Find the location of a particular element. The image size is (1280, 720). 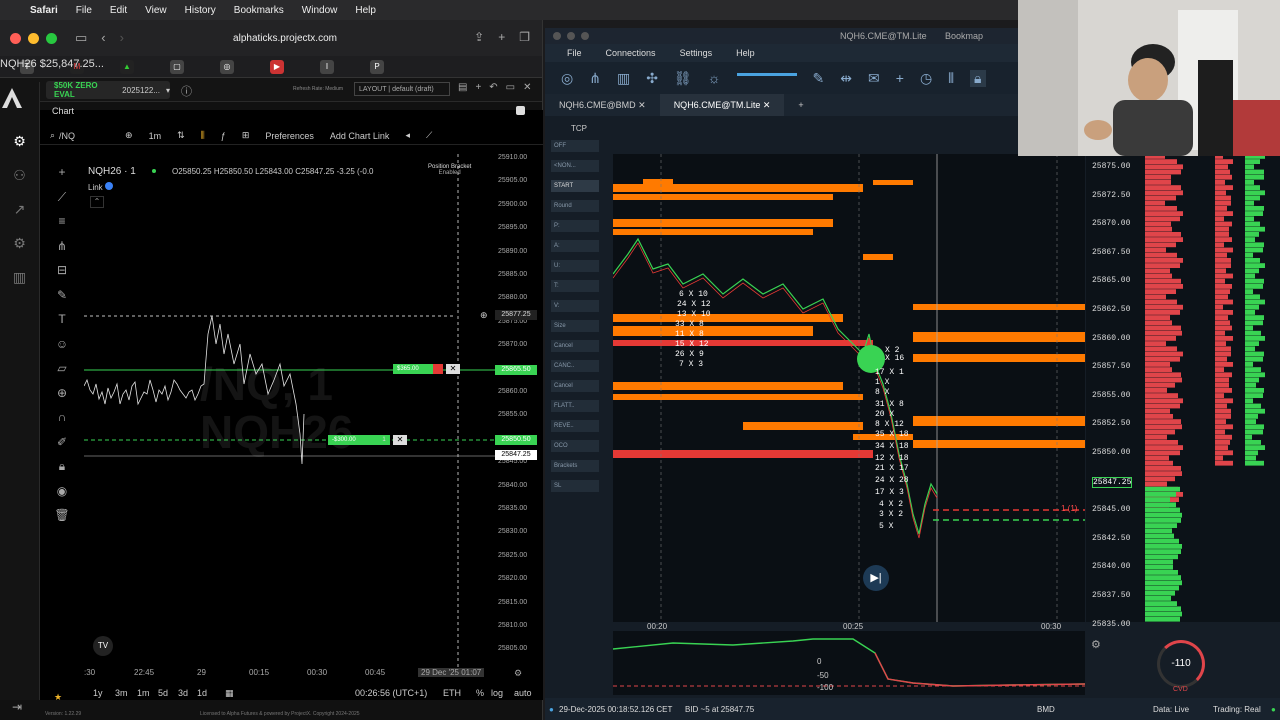

pen-icon: ⟋ is located at coordinates (429, 135).